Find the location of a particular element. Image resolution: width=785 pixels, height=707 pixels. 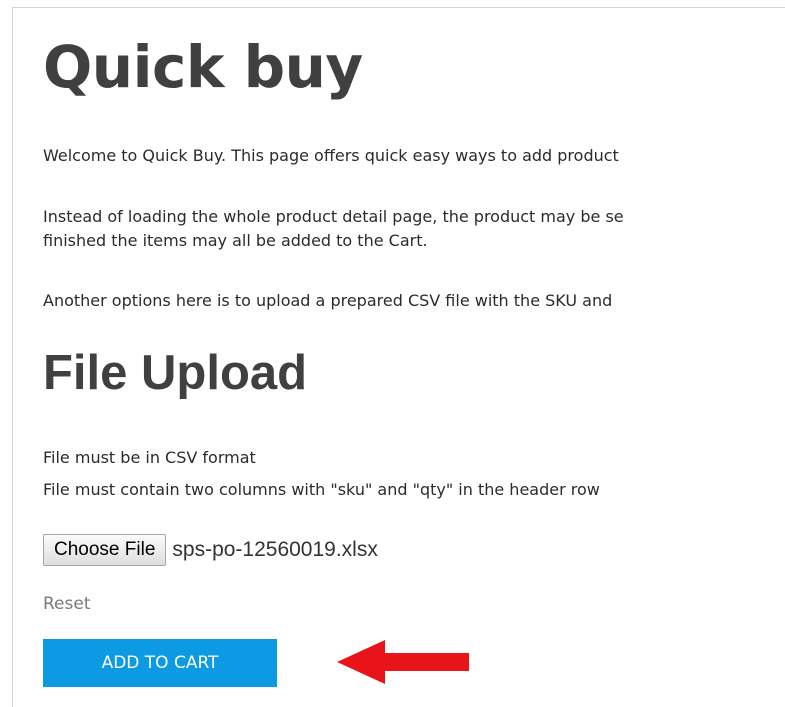

arrow-shape is located at coordinates (403, 662).